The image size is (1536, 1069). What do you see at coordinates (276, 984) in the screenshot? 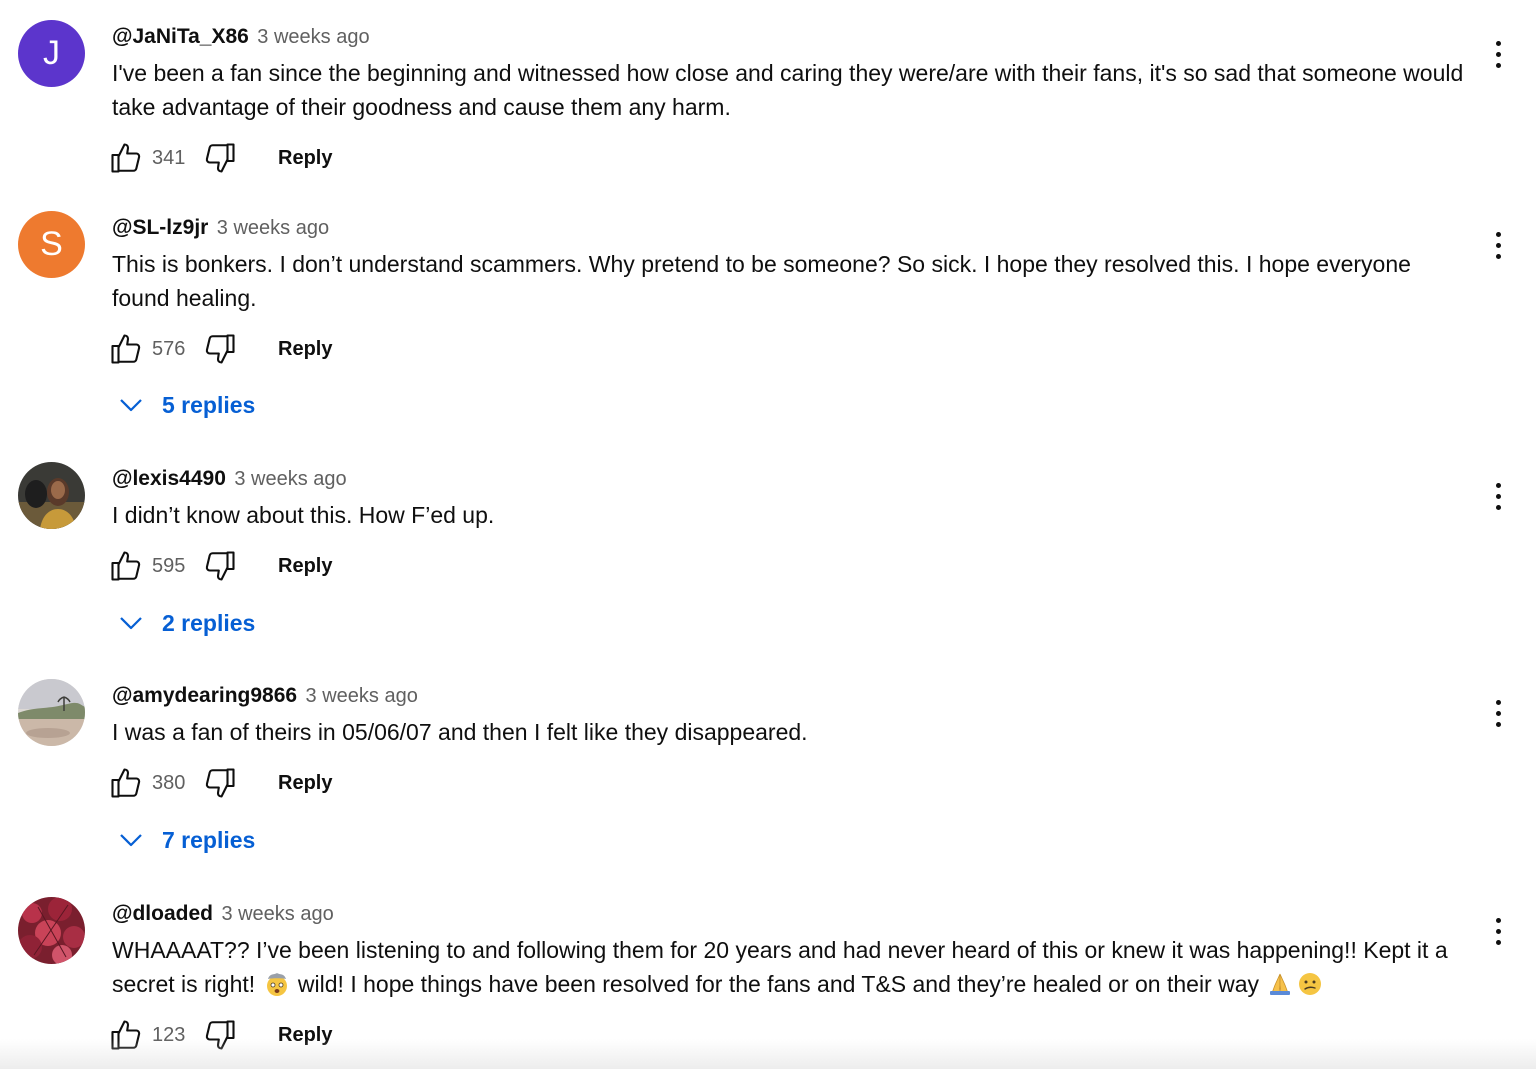
I see `exploding-head-emoji-icon` at bounding box center [276, 984].